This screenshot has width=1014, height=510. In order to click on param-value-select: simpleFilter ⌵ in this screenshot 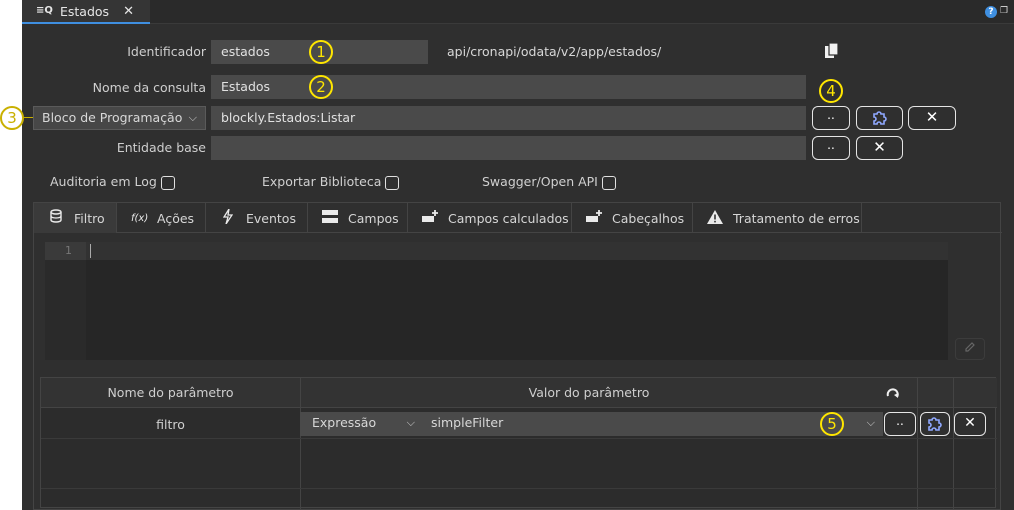, I will do `click(653, 424)`.